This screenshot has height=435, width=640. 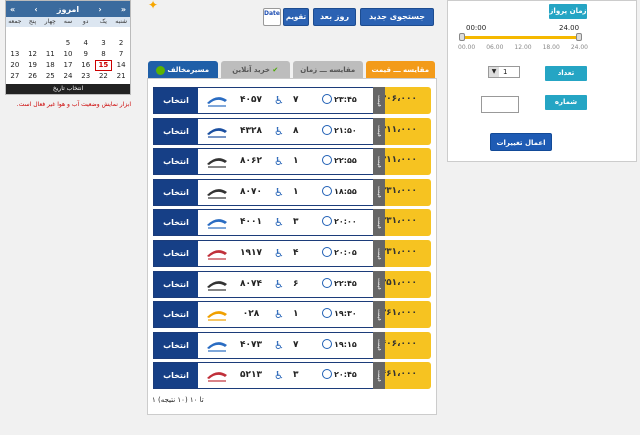 I want to click on tab-label: مقایسه ـــ قیمت, so click(x=400, y=70).